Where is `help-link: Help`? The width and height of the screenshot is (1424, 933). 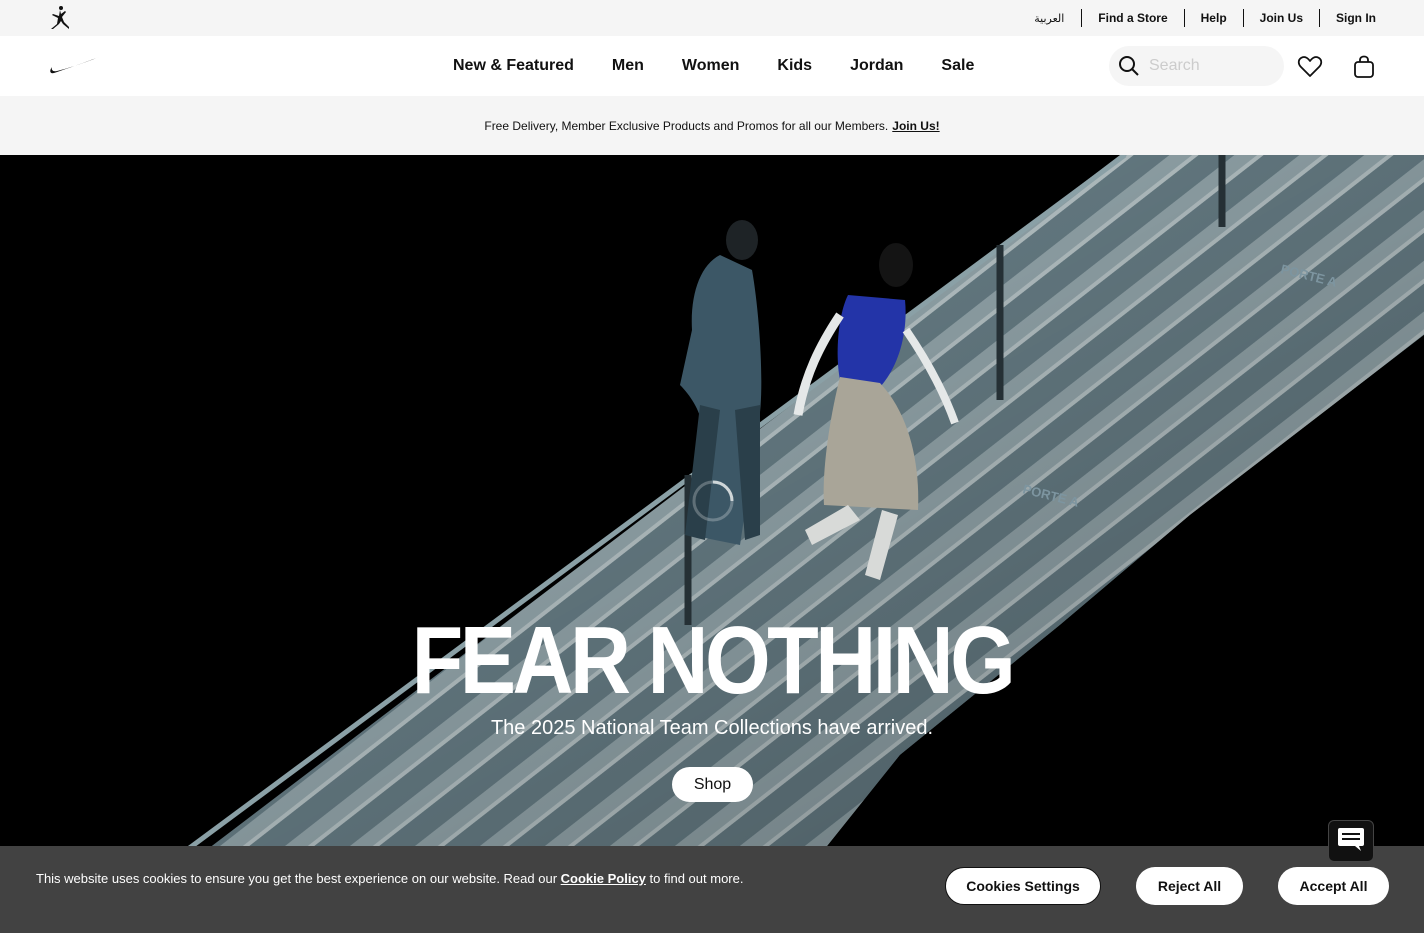
help-link: Help is located at coordinates (1214, 18).